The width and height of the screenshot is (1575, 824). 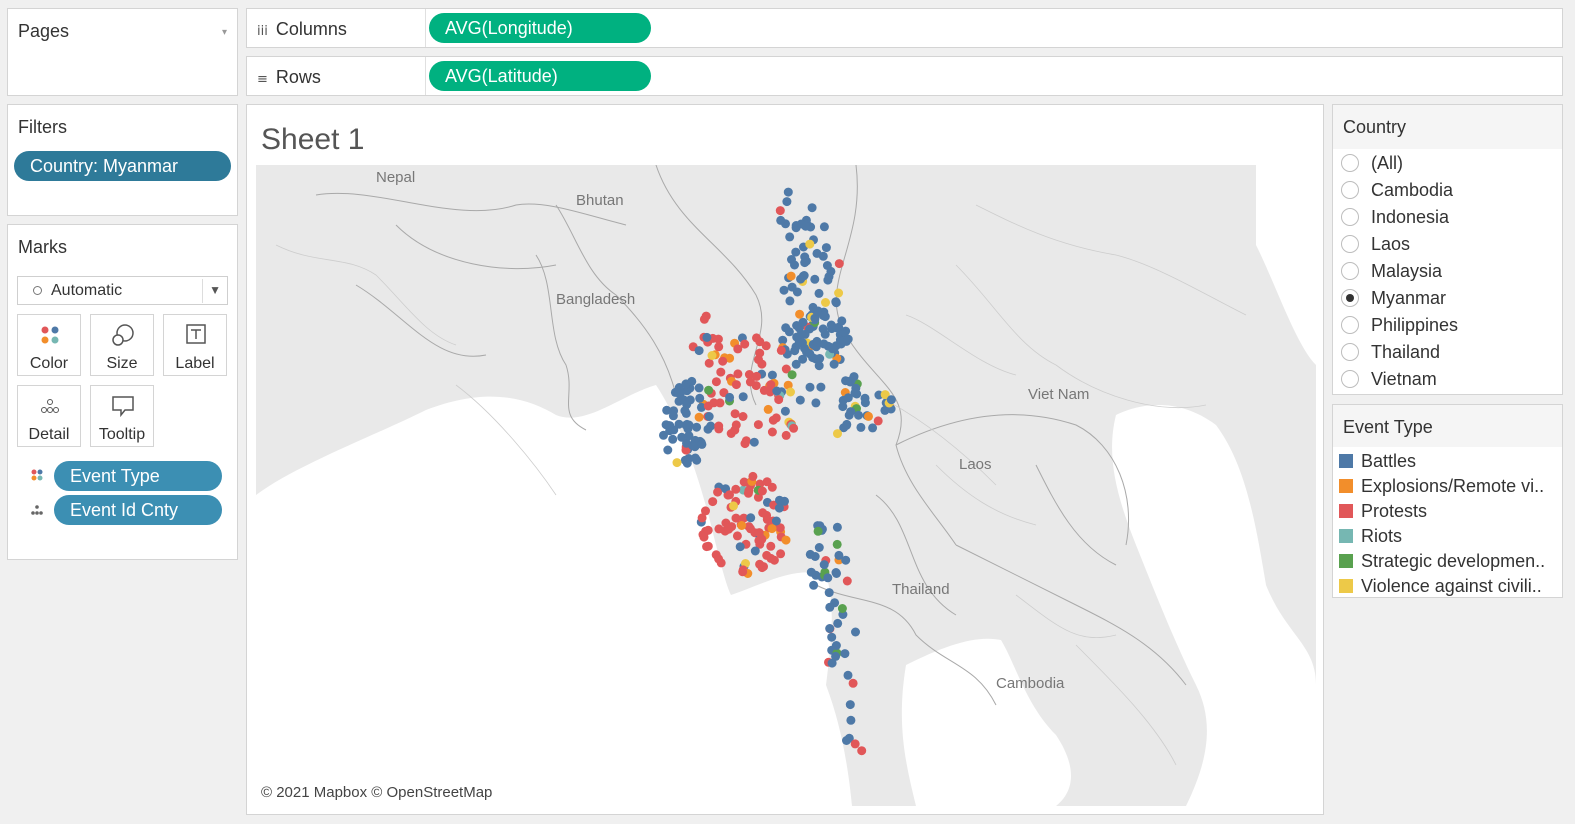 I want to click on country-option: Vietnam, so click(x=1389, y=379).